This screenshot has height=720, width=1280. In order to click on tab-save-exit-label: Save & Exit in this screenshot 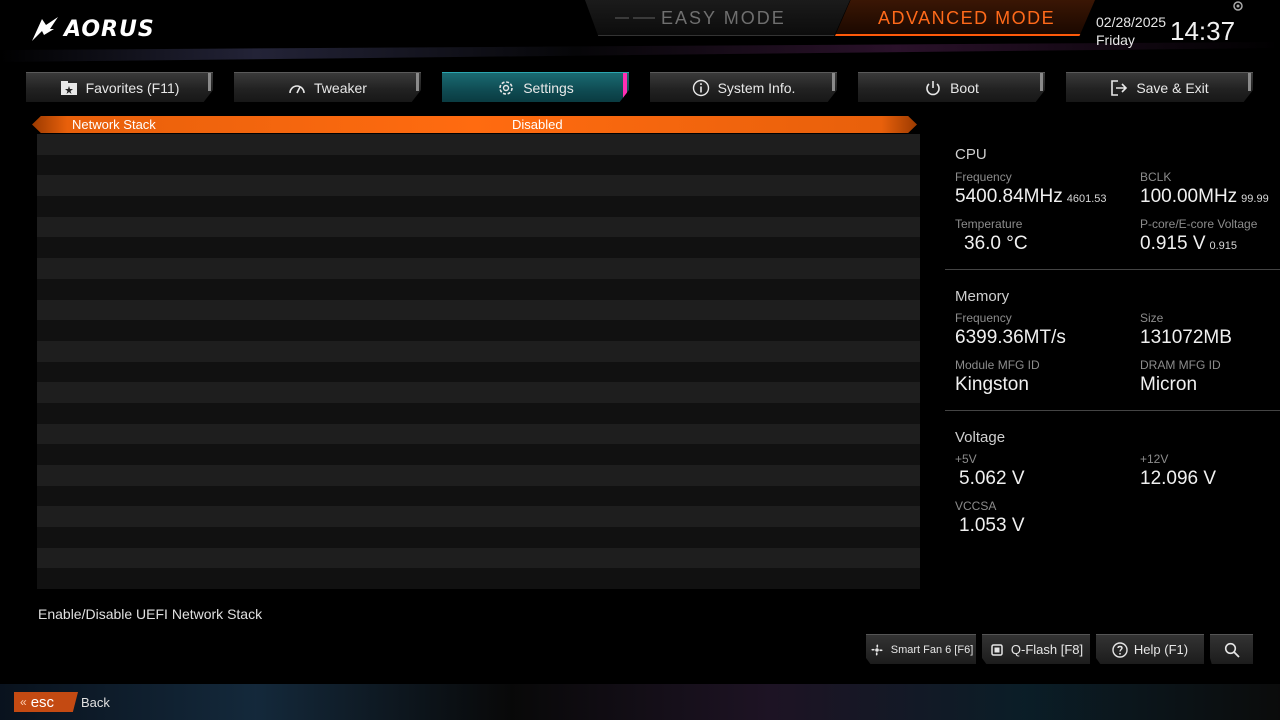, I will do `click(1172, 87)`.